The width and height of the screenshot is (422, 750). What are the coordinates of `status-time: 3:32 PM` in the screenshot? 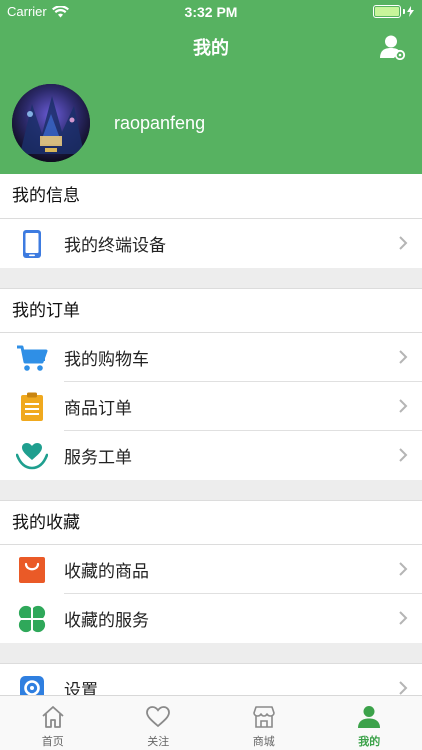 It's located at (211, 12).